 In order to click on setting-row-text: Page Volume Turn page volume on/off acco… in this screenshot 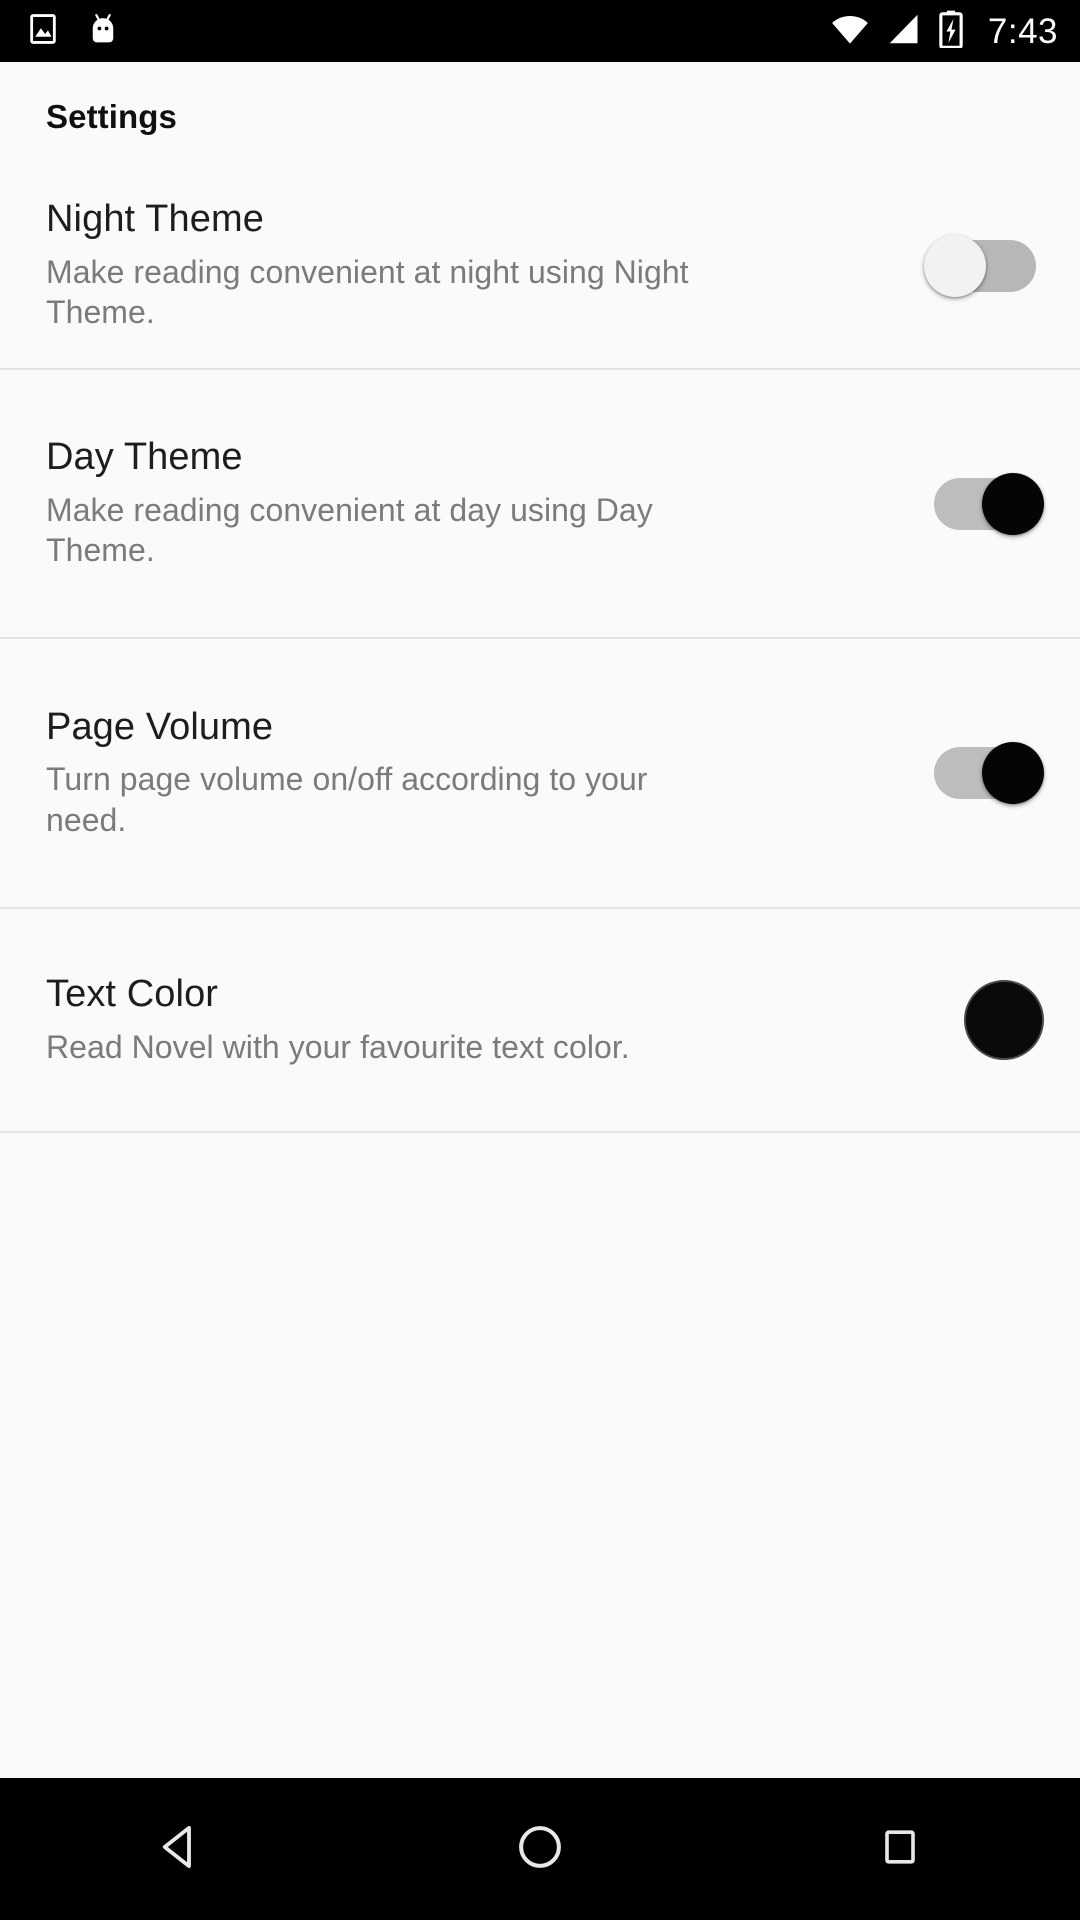, I will do `click(486, 773)`.